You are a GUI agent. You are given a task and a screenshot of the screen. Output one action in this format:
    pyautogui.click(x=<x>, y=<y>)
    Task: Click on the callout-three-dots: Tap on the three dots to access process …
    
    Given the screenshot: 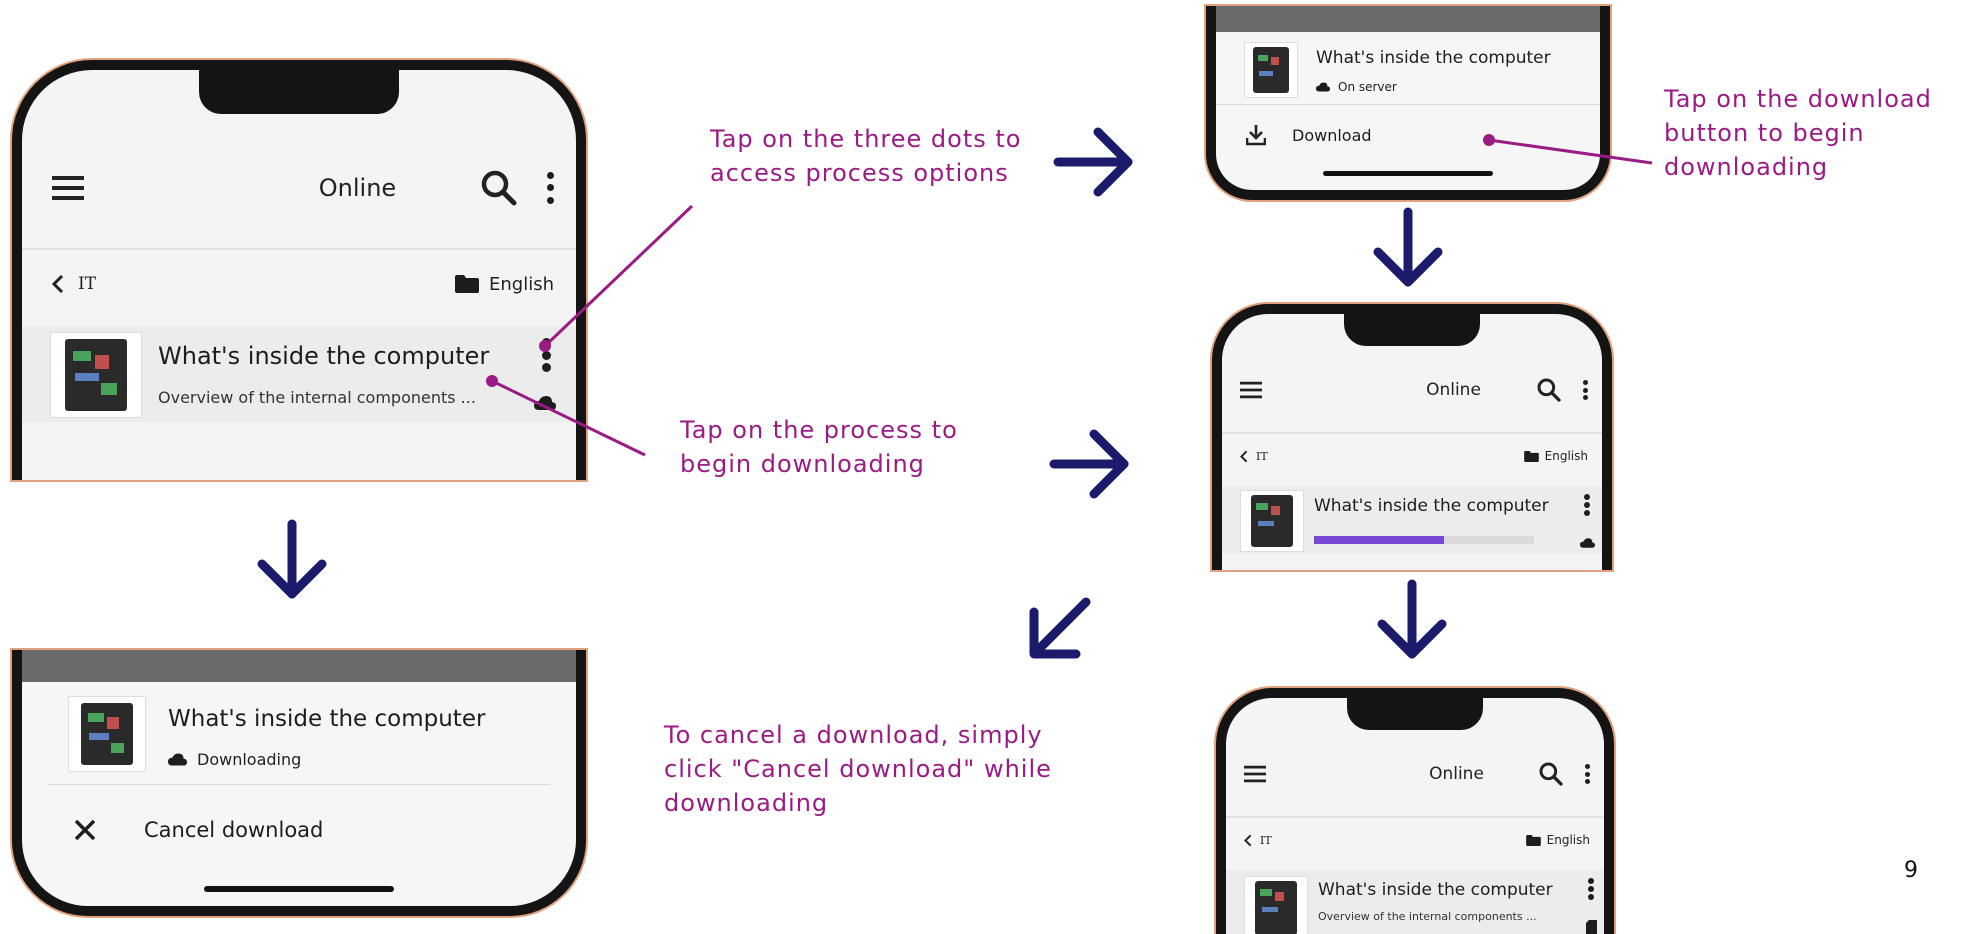 What is the action you would take?
    pyautogui.click(x=866, y=156)
    